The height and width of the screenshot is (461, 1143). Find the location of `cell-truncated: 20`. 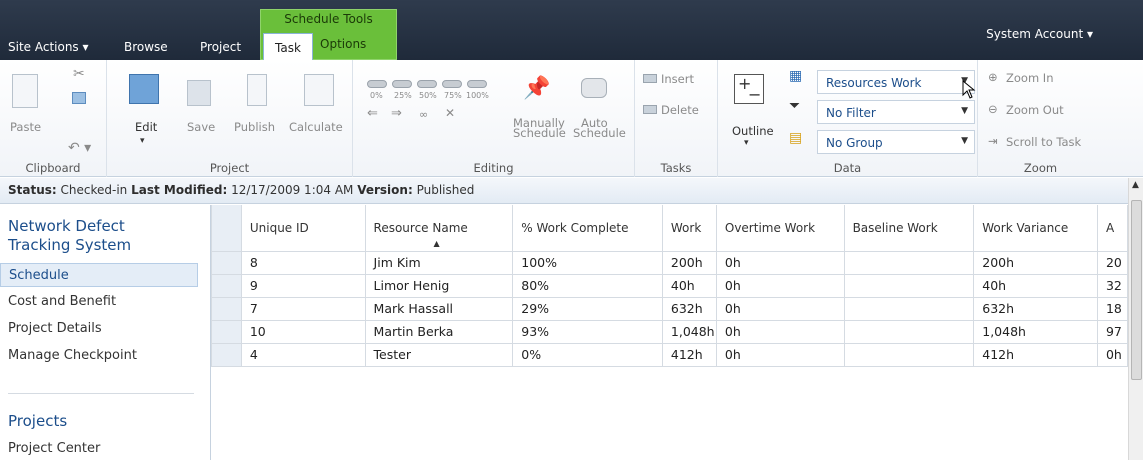

cell-truncated: 20 is located at coordinates (1112, 262).